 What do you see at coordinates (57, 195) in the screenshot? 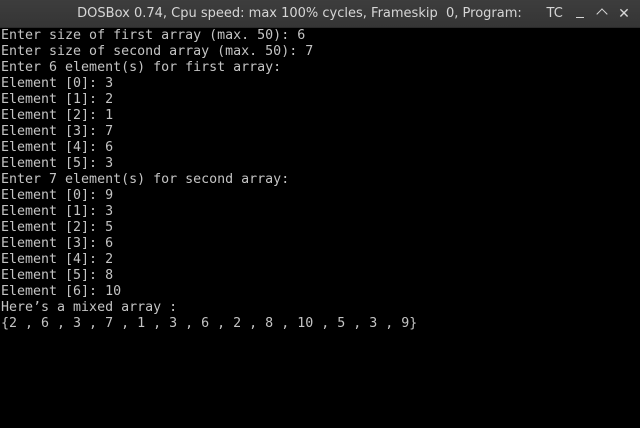
I see `console-line: Element [0]: 9` at bounding box center [57, 195].